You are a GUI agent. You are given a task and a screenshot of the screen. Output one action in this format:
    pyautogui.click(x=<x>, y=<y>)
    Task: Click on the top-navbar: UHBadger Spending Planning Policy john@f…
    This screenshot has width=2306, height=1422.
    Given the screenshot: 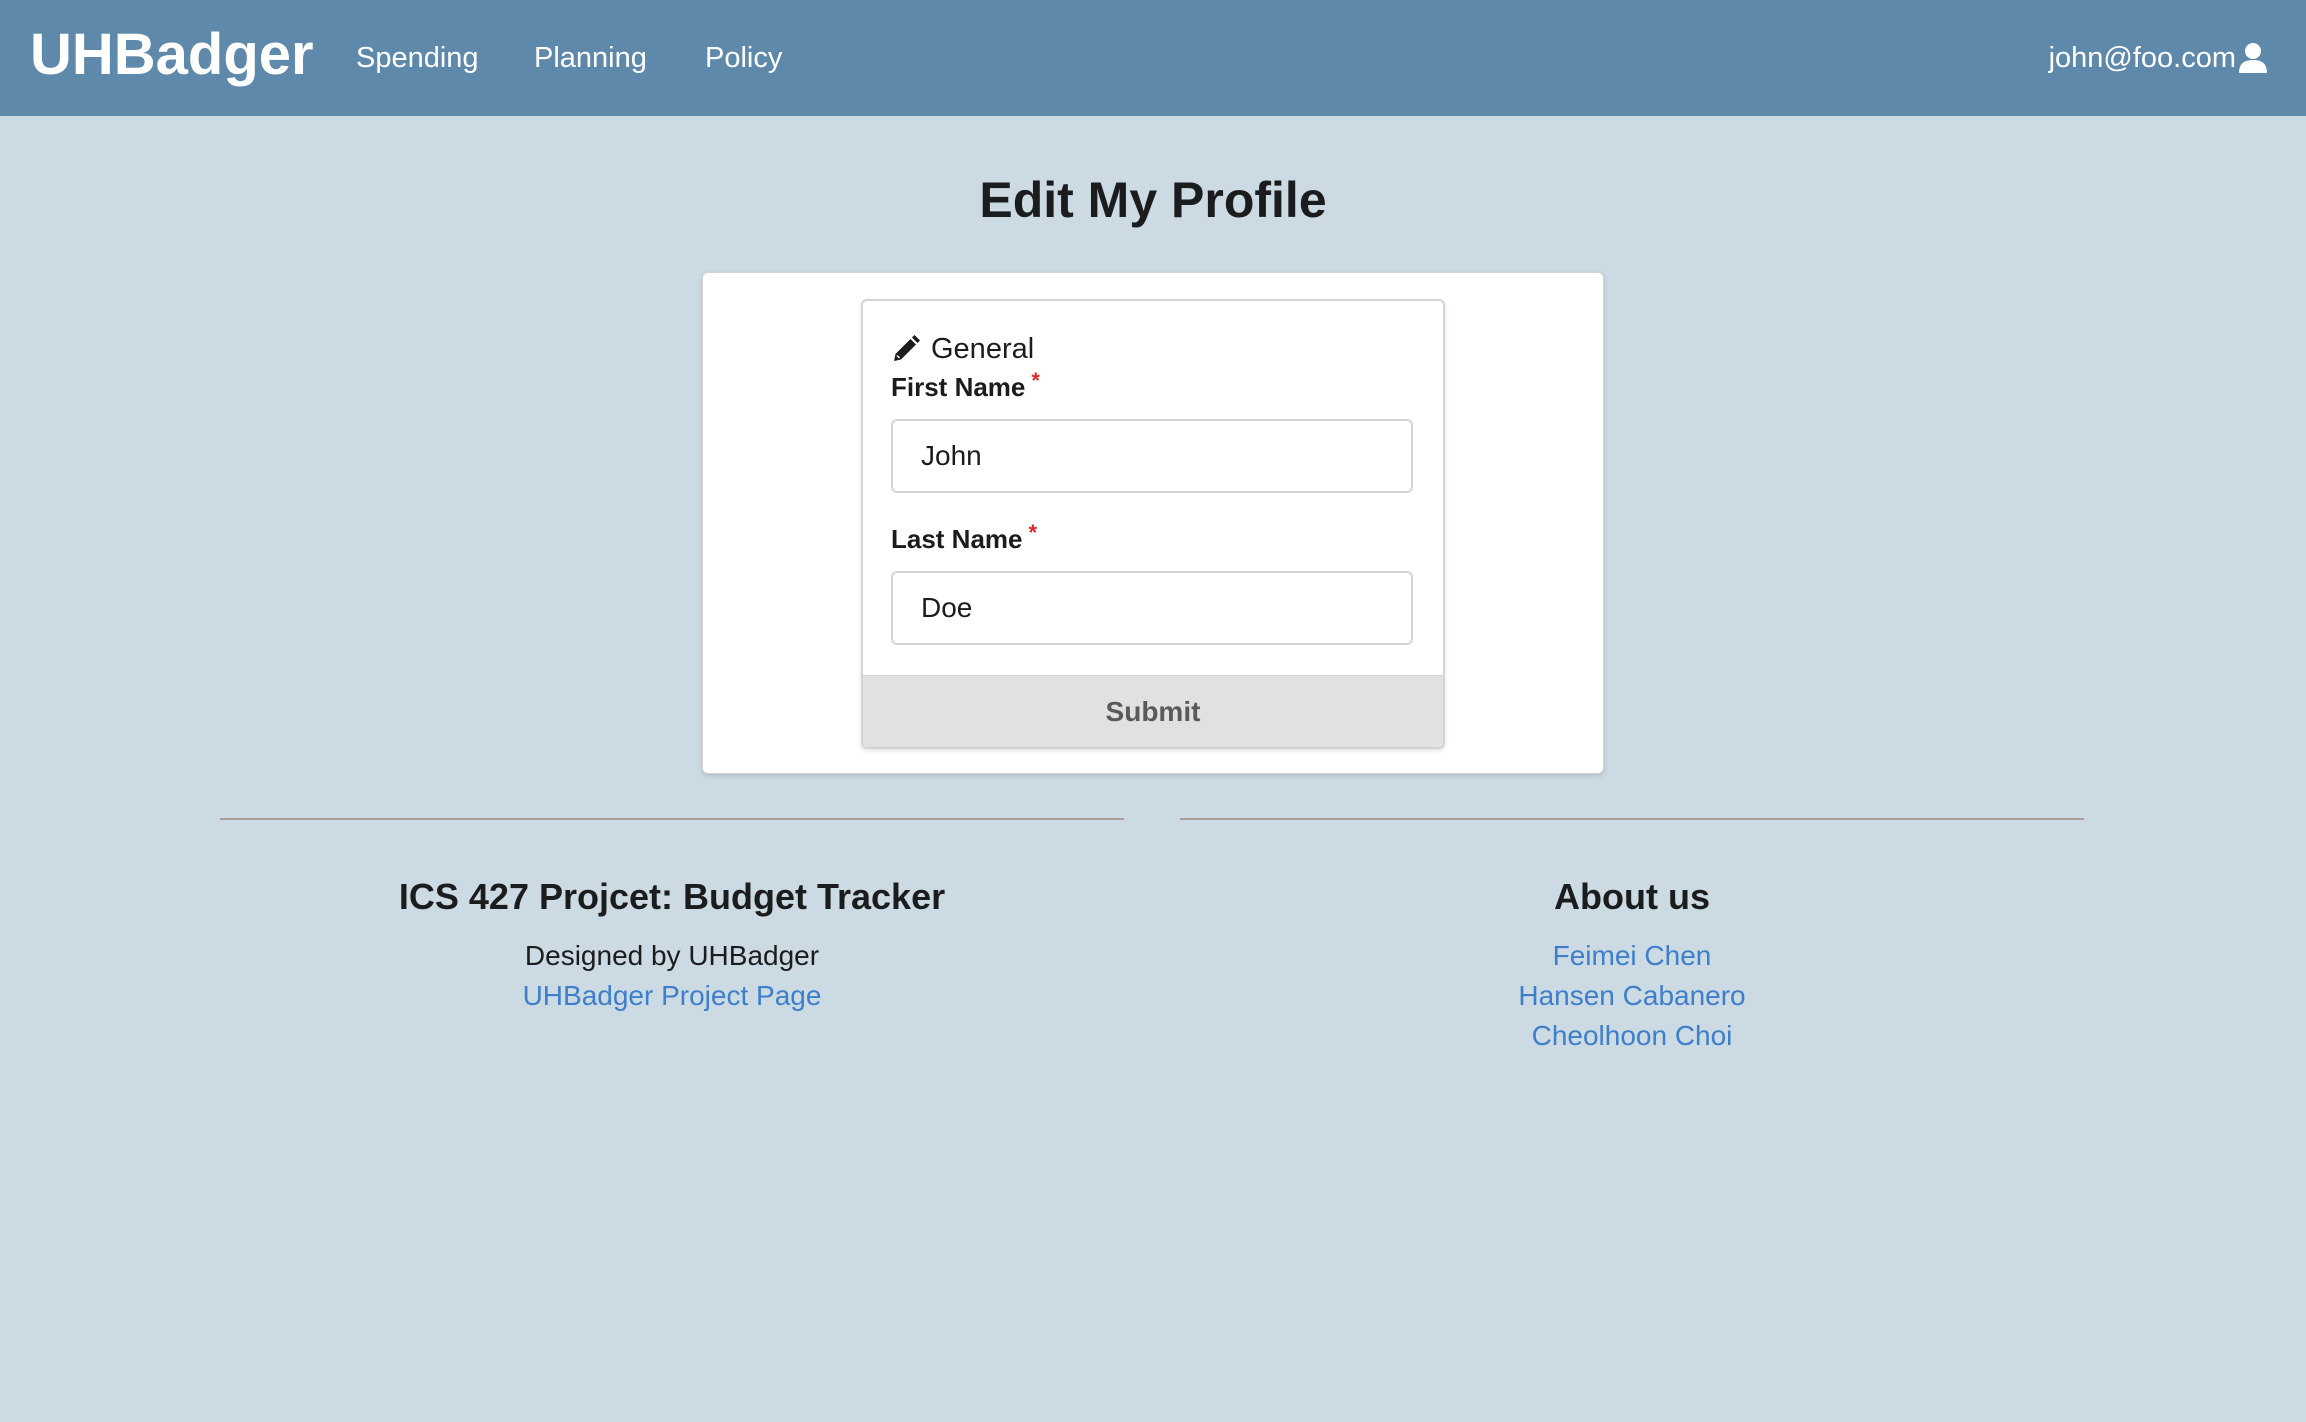 What is the action you would take?
    pyautogui.click(x=1153, y=58)
    